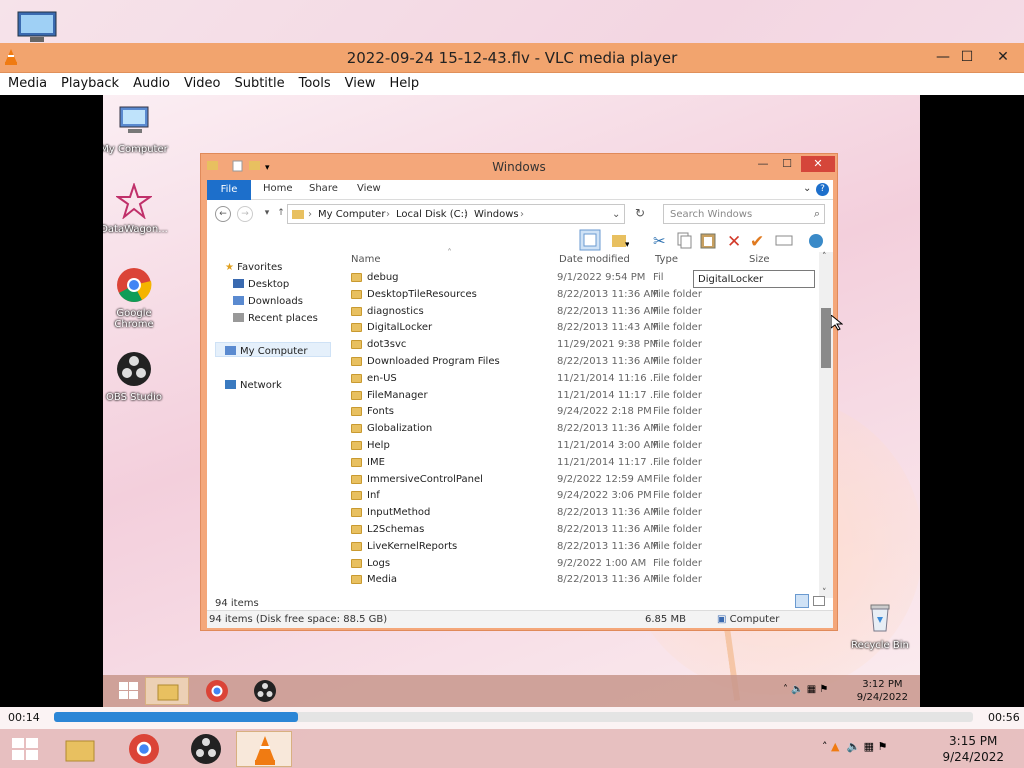 This screenshot has width=1024, height=768. What do you see at coordinates (404, 82) in the screenshot?
I see `menu-help: Help` at bounding box center [404, 82].